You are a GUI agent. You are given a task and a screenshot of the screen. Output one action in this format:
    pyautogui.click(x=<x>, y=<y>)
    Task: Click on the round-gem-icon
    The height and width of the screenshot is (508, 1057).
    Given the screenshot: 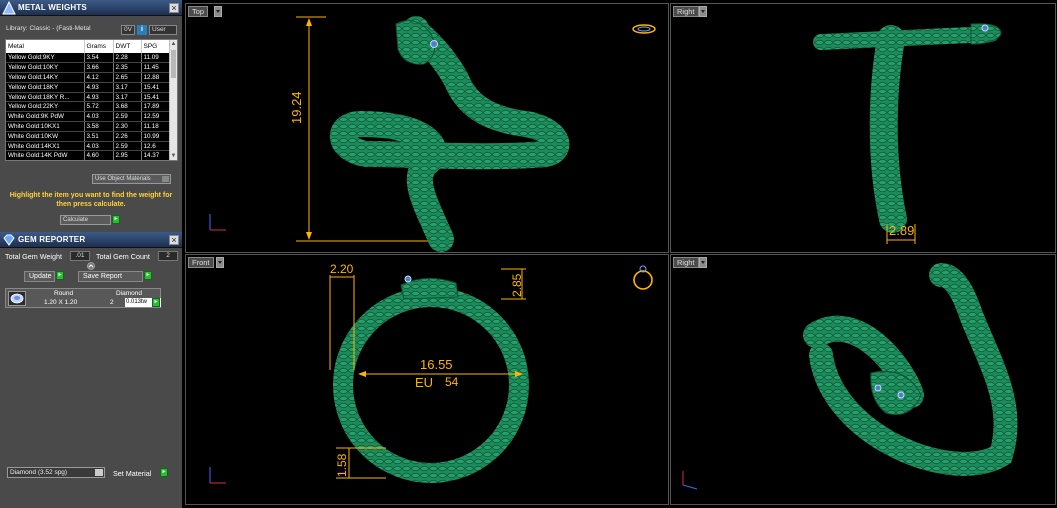 What is the action you would take?
    pyautogui.click(x=17, y=298)
    